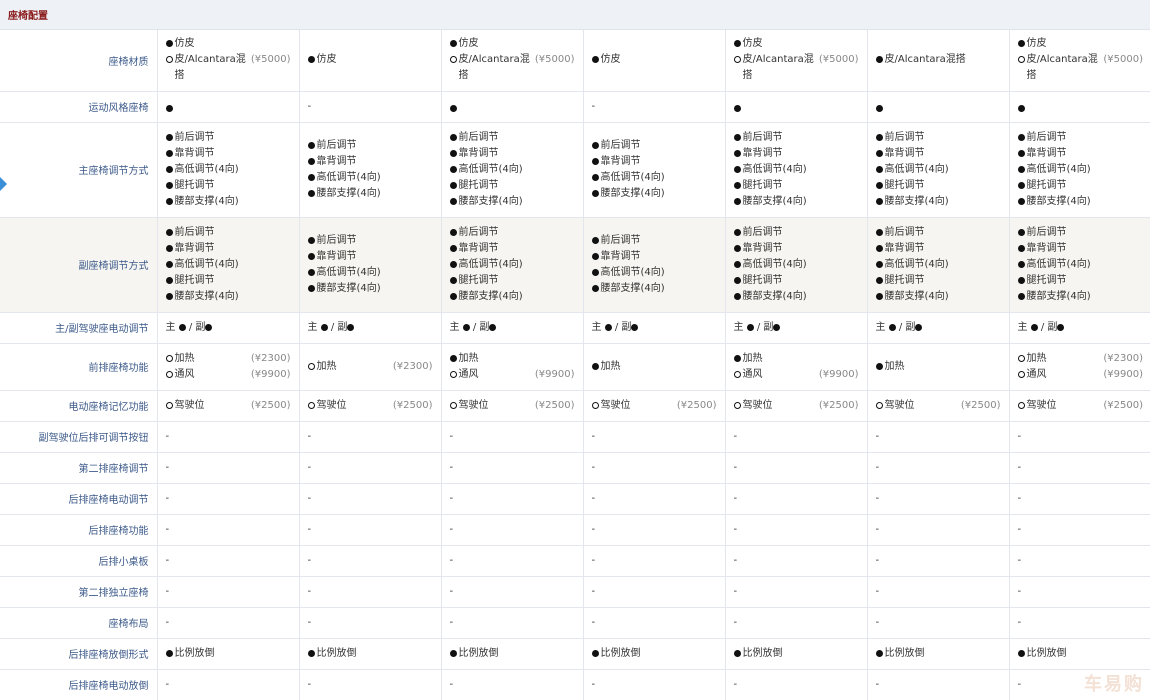 This screenshot has height=700, width=1150. What do you see at coordinates (938, 281) in the screenshot?
I see `spec-item: 腿托调节` at bounding box center [938, 281].